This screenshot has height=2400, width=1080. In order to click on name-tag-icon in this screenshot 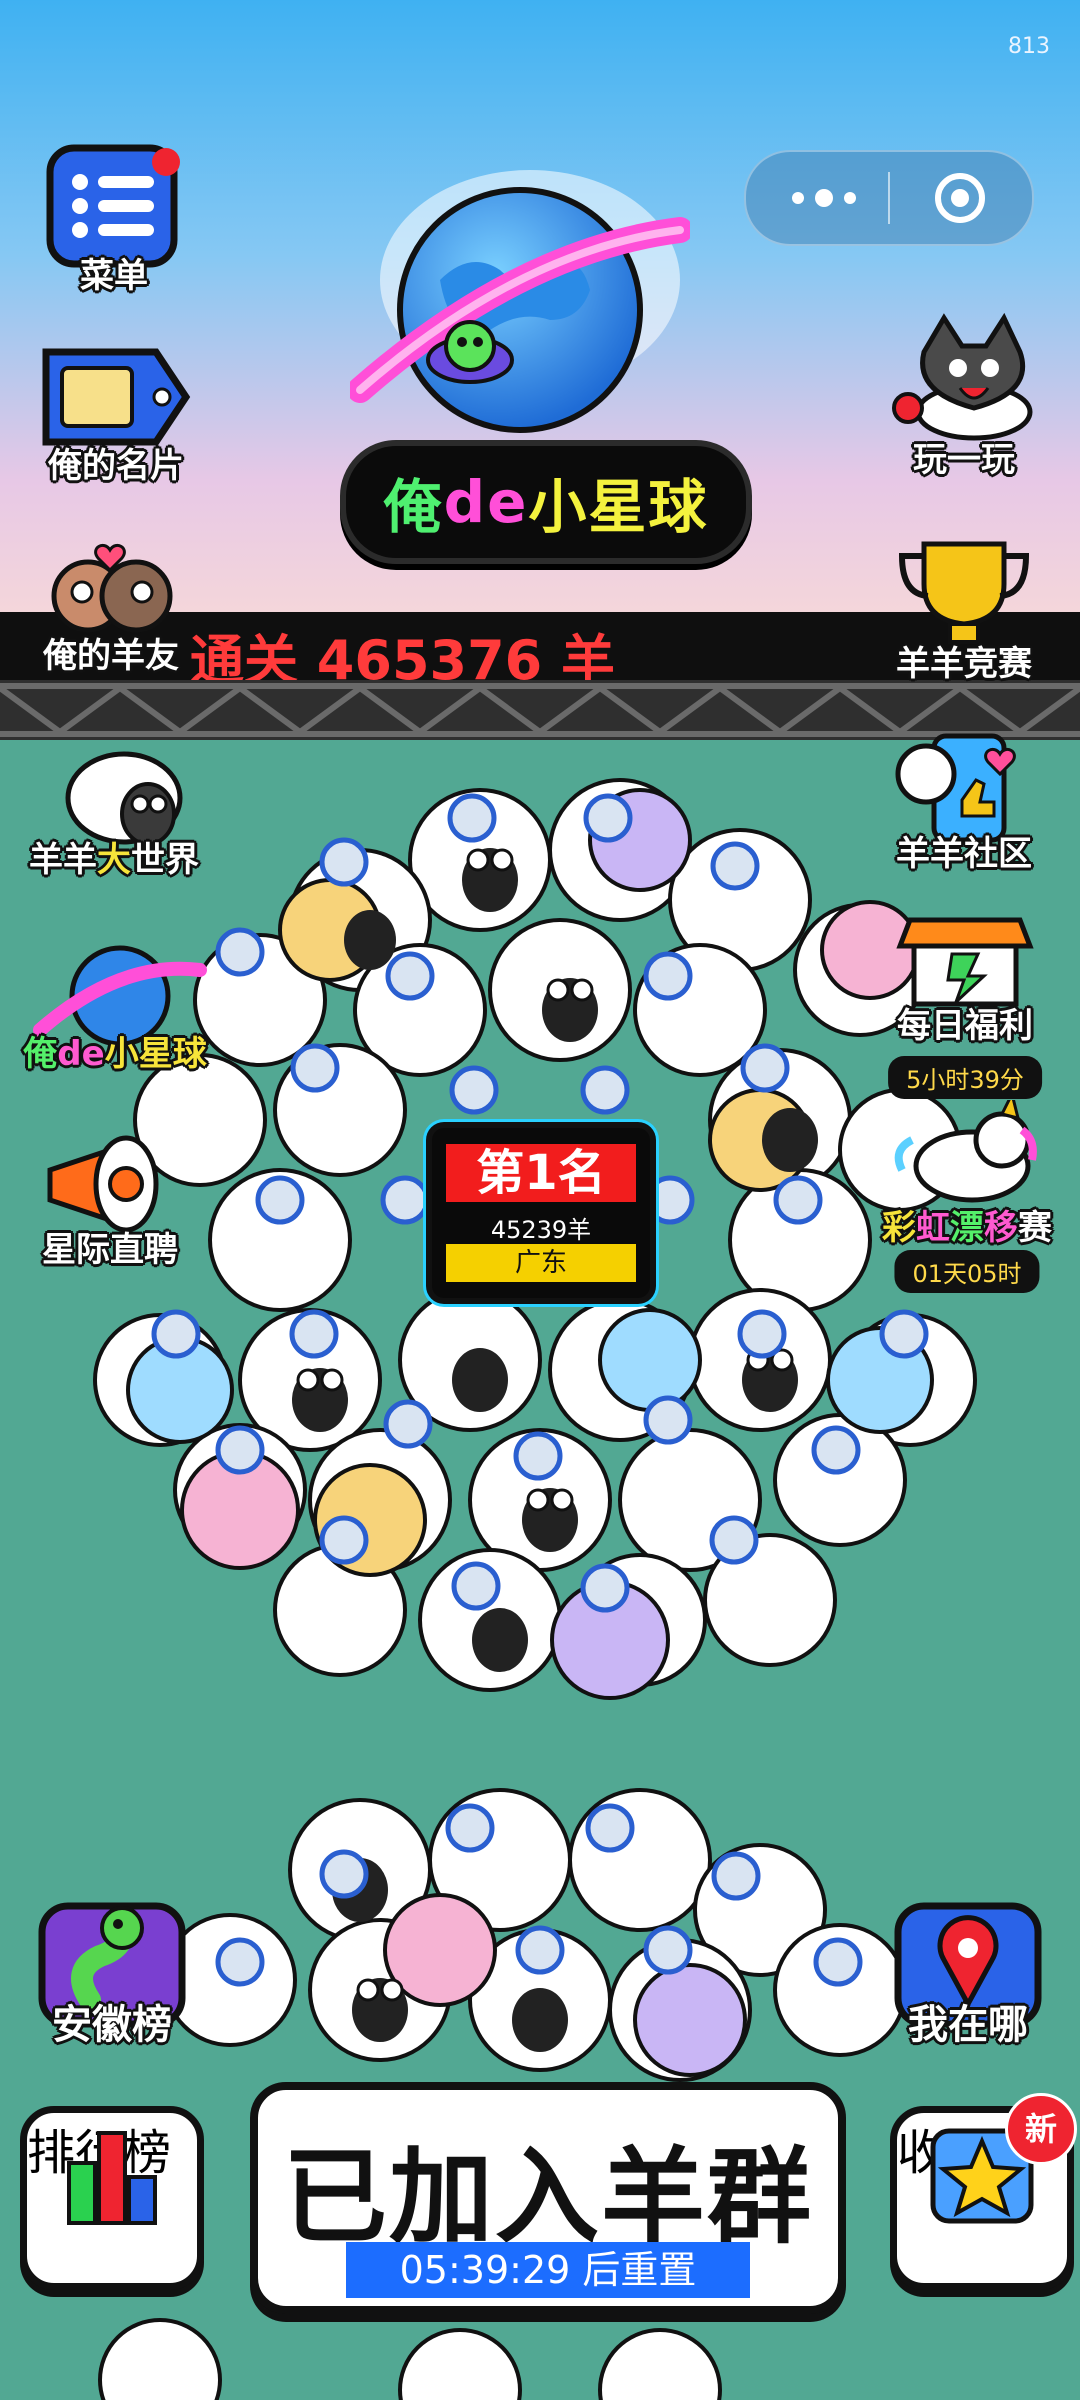, I will do `click(116, 397)`.